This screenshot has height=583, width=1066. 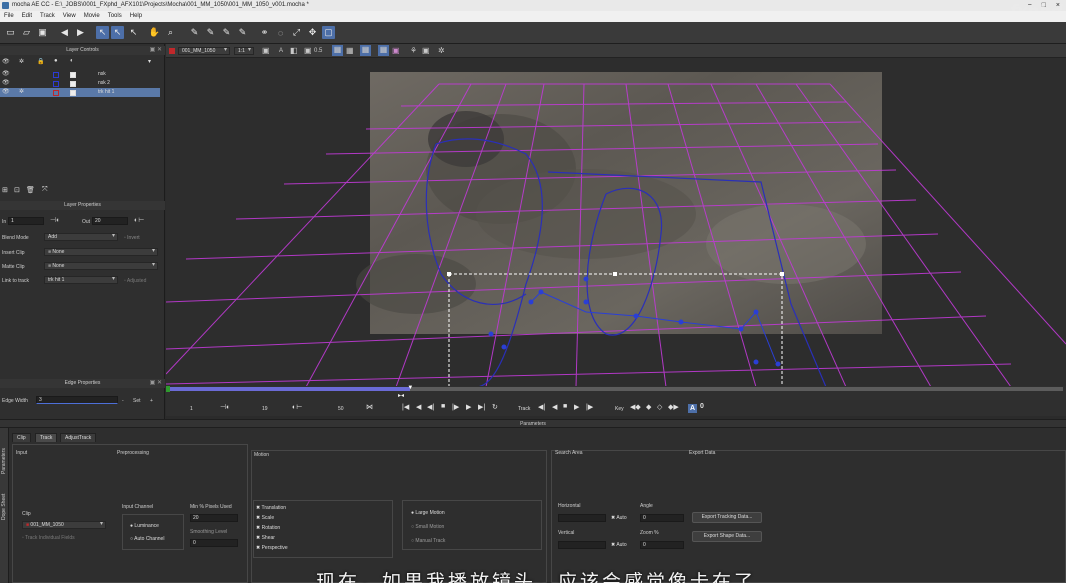 I want to click on small-motion-radio: ○ Small Motion, so click(x=427, y=527).